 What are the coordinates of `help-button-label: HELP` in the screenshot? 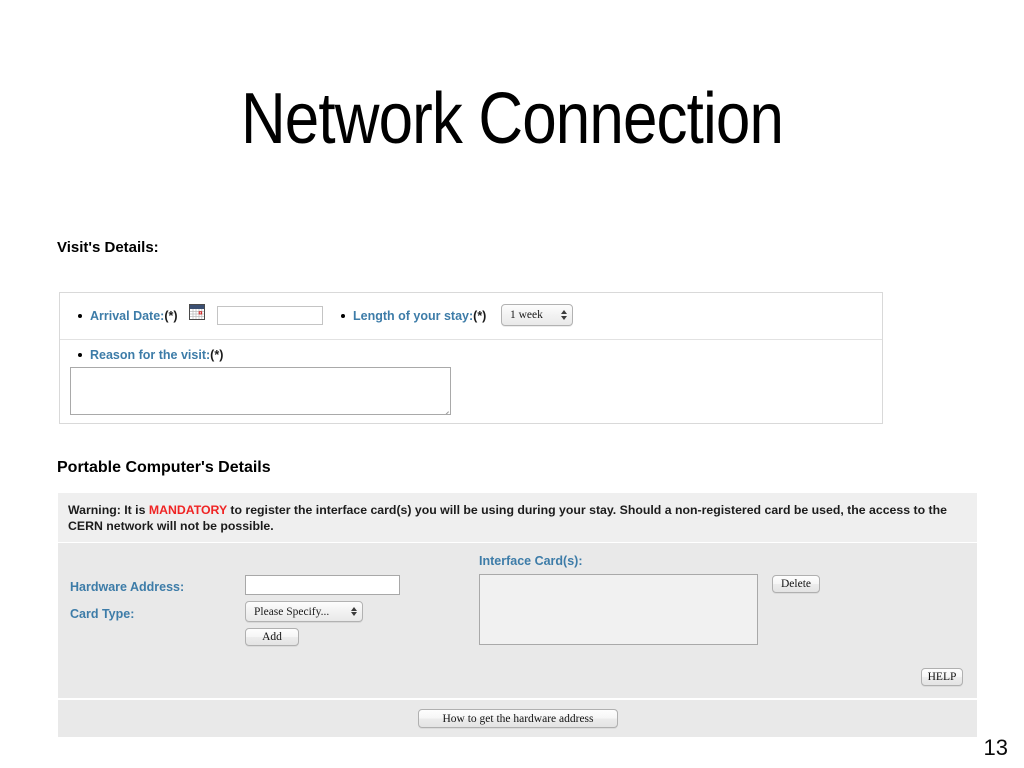 It's located at (942, 677).